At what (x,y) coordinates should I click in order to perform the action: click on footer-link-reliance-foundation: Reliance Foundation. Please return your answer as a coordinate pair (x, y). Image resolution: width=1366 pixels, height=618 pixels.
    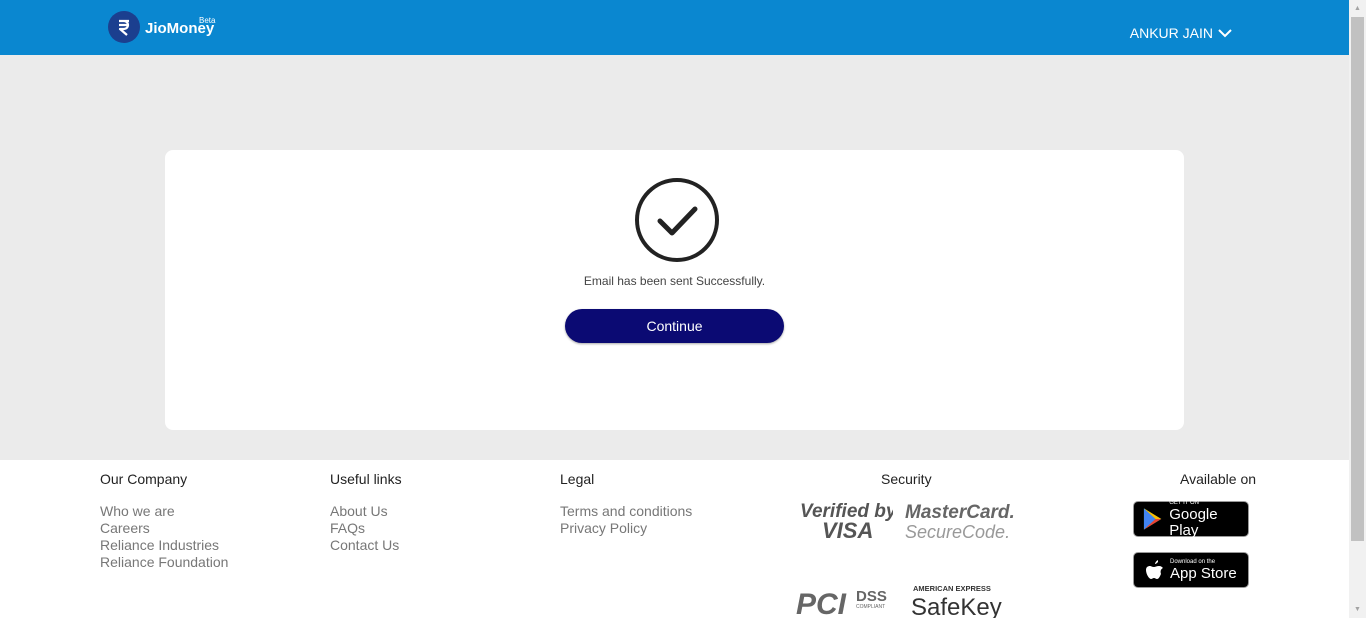
    Looking at the image, I should click on (164, 562).